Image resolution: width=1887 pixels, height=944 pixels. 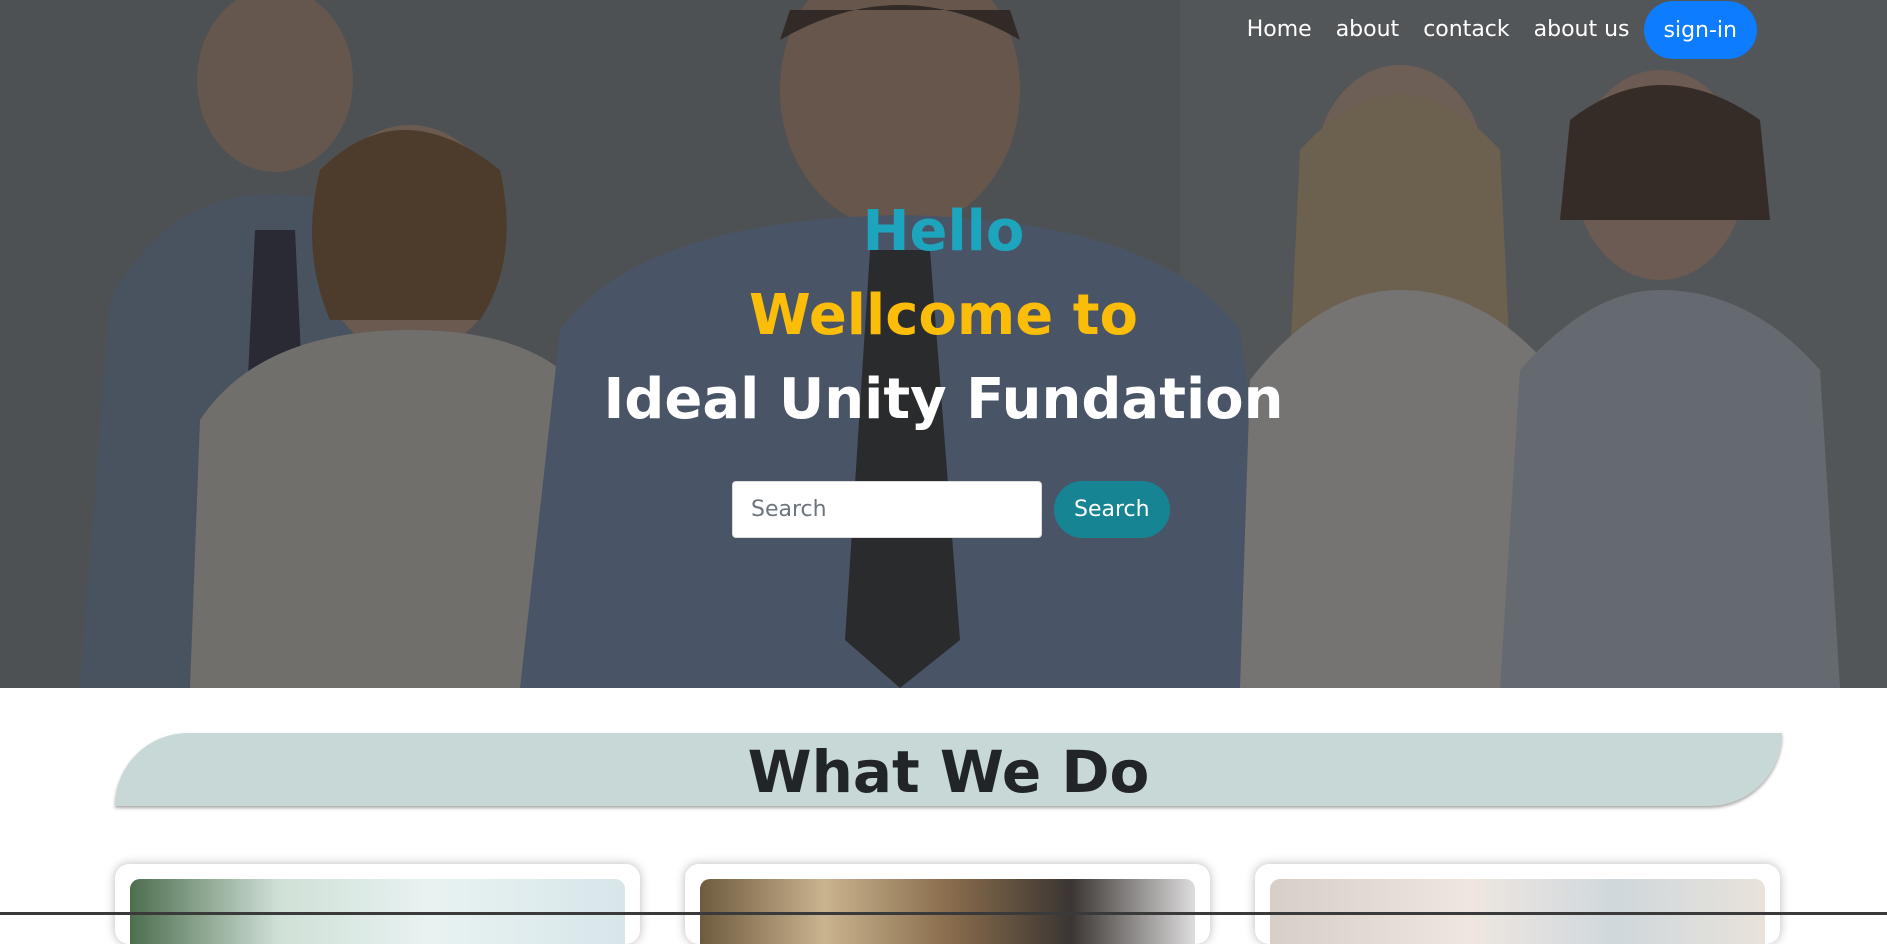 I want to click on section-title: What We Do, so click(x=948, y=772).